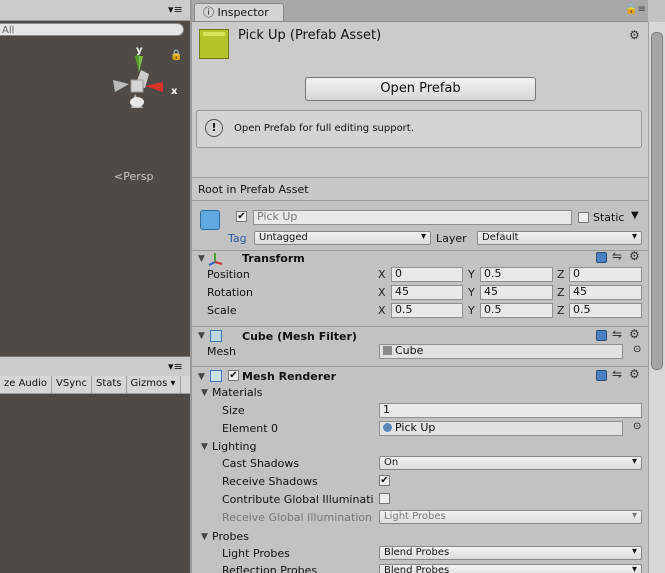 This screenshot has height=573, width=665. Describe the element at coordinates (215, 259) in the screenshot. I see `transform-axis-icon` at that location.